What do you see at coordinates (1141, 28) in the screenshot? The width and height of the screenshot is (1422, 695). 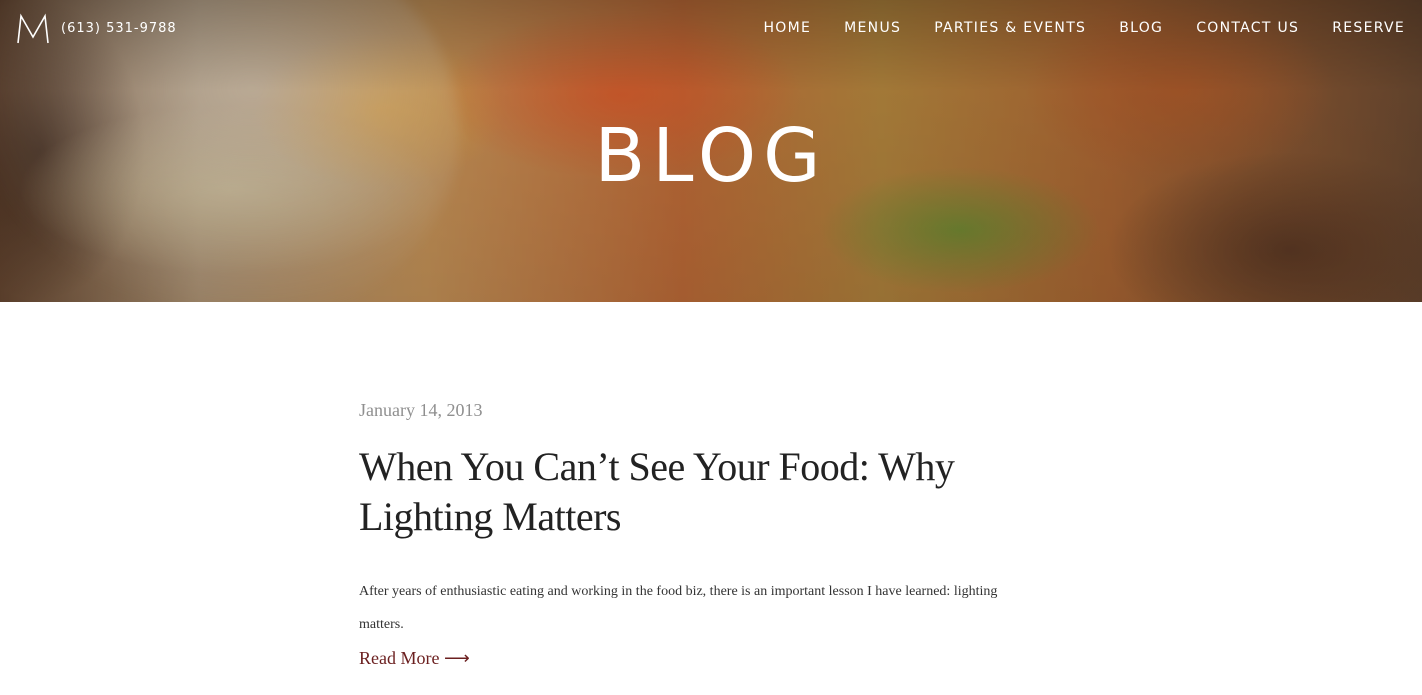 I see `nav-blog: BLOG` at bounding box center [1141, 28].